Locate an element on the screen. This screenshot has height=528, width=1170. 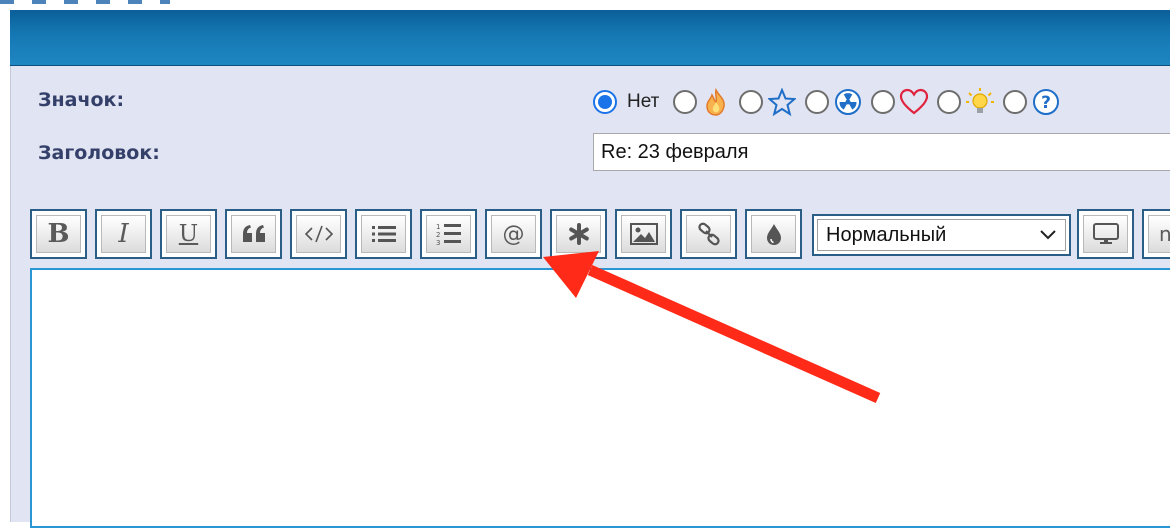
bullet-list-icon is located at coordinates (383, 234).